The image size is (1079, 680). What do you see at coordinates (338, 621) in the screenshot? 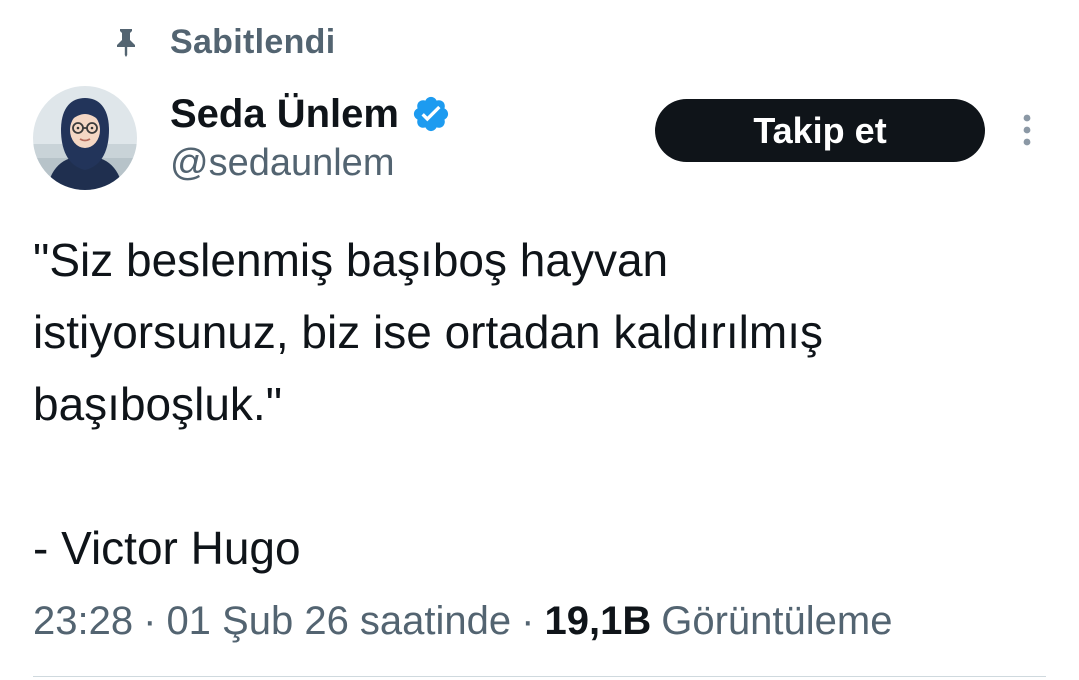
I see `tweet-date: 01 Şub 26 saatinde` at bounding box center [338, 621].